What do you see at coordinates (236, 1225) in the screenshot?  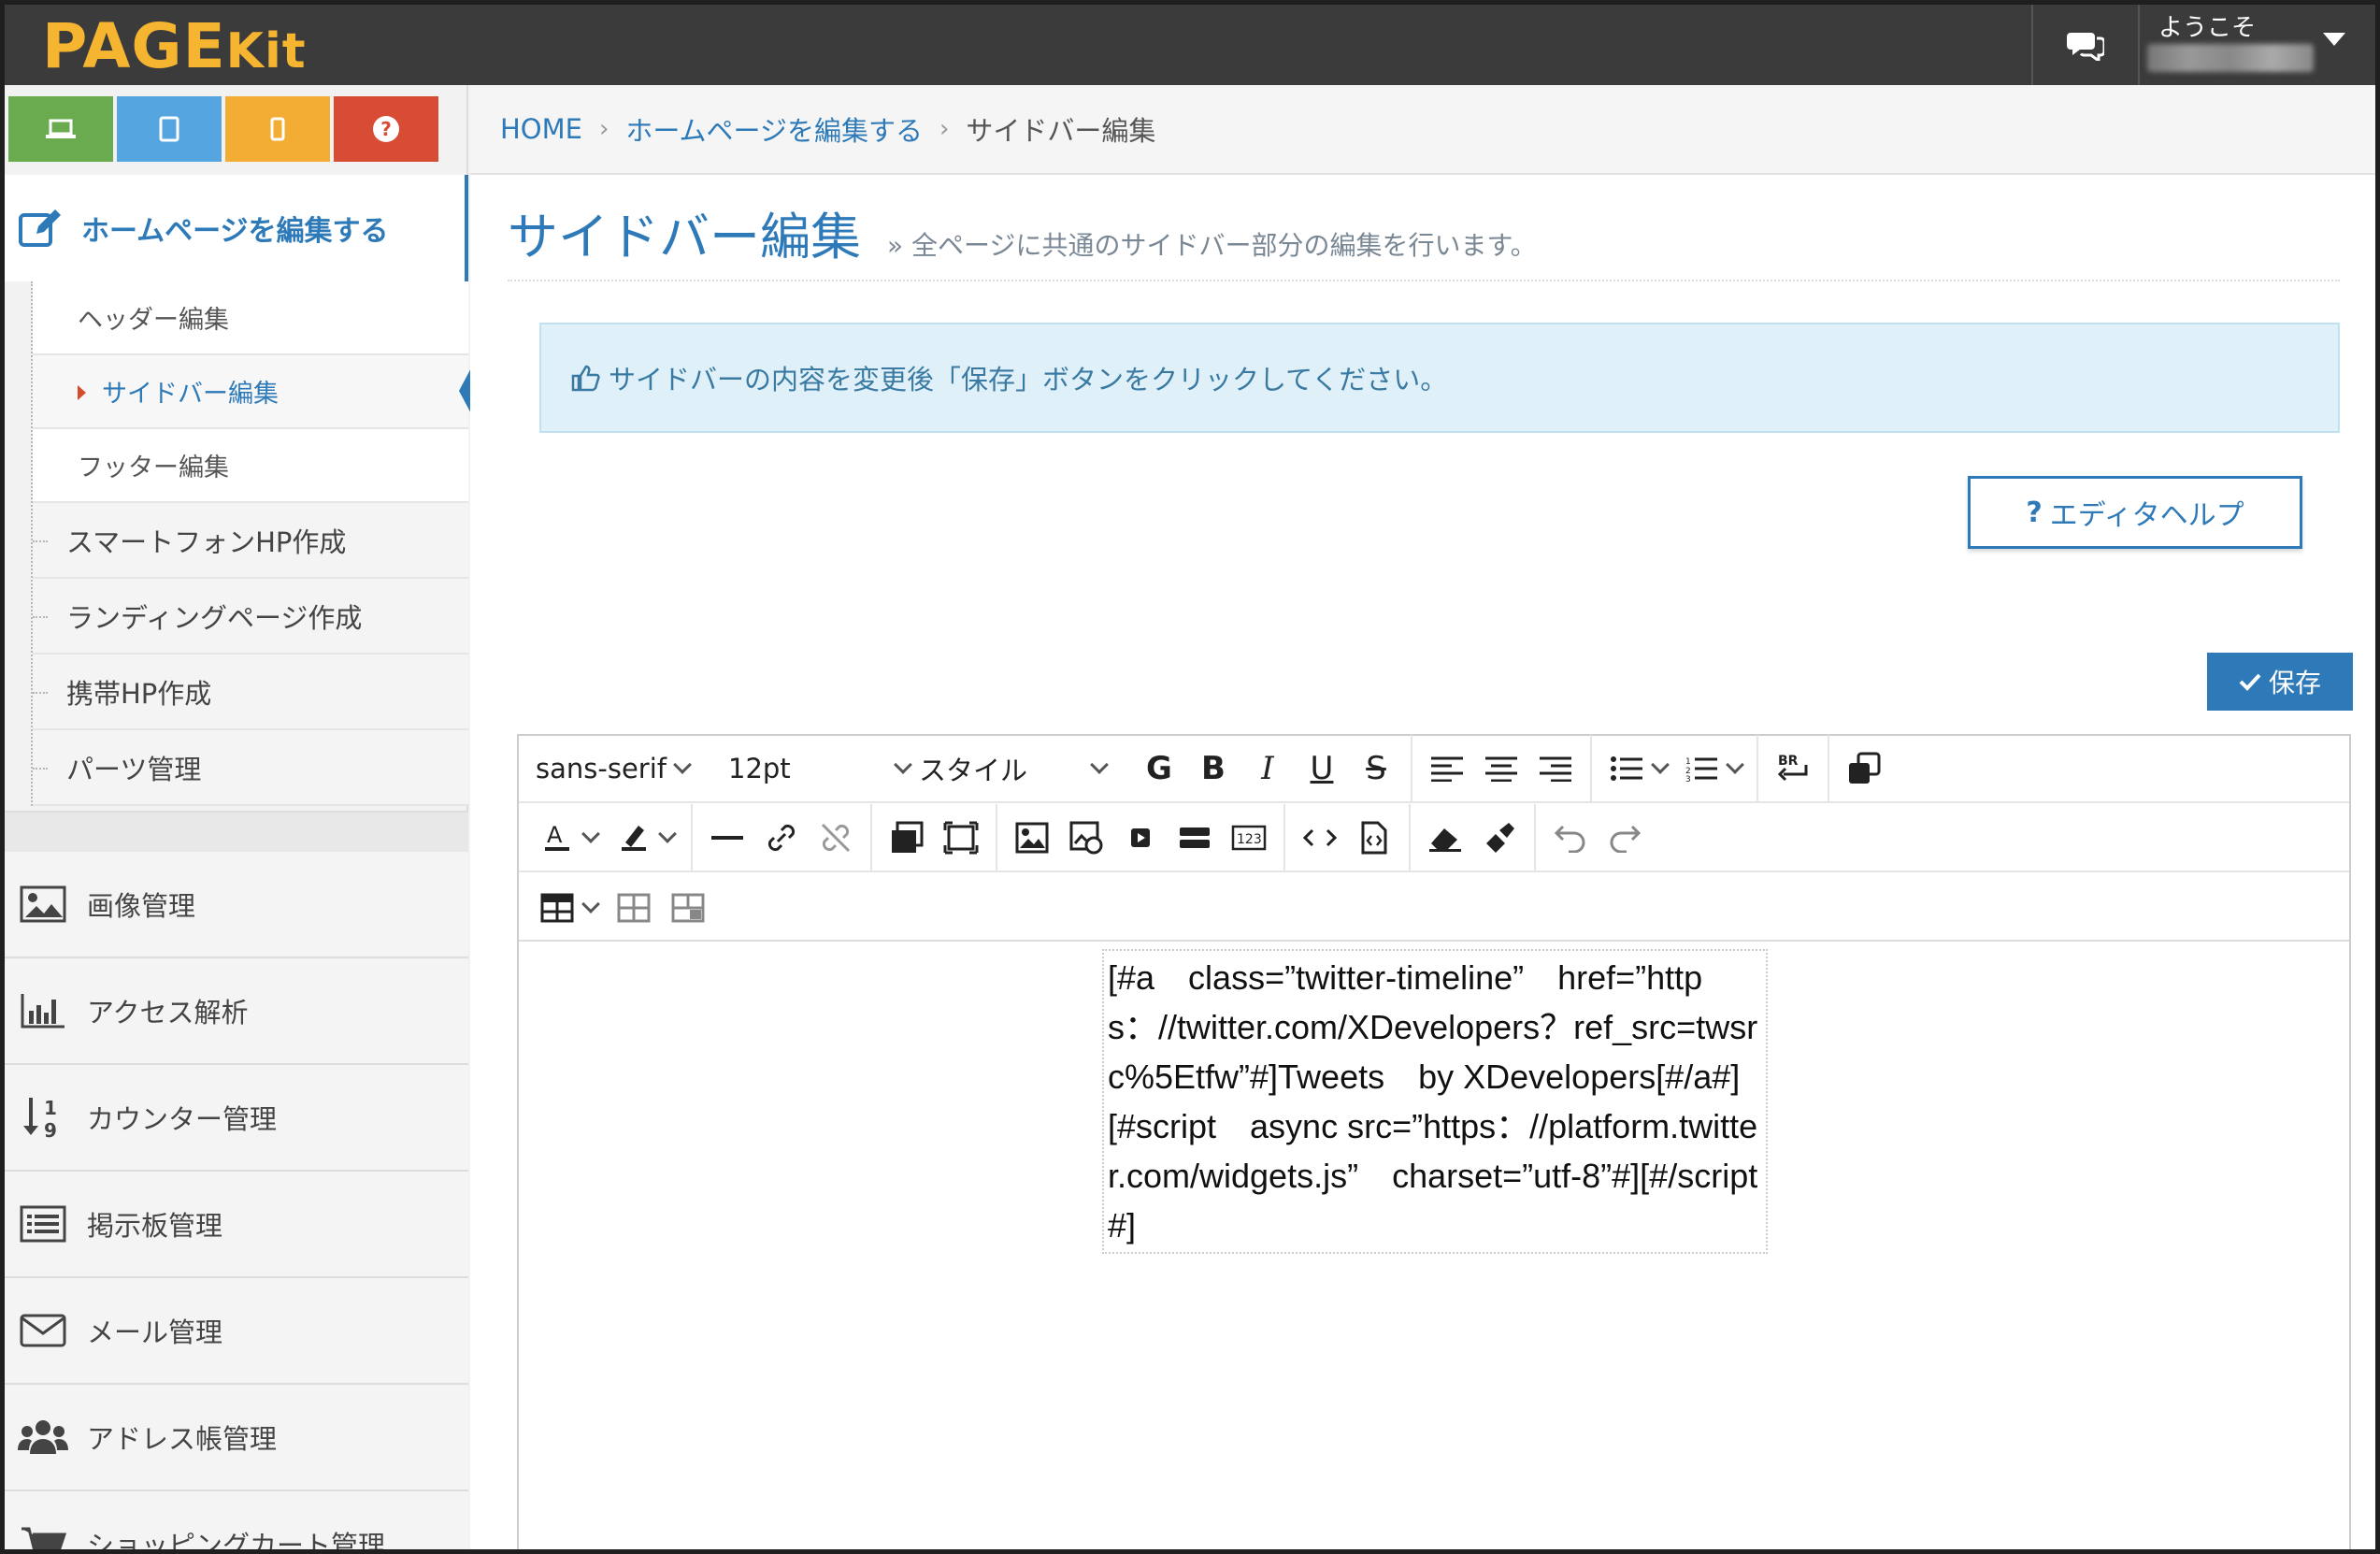 I see `nav-bbs-management: 掲示板管理` at bounding box center [236, 1225].